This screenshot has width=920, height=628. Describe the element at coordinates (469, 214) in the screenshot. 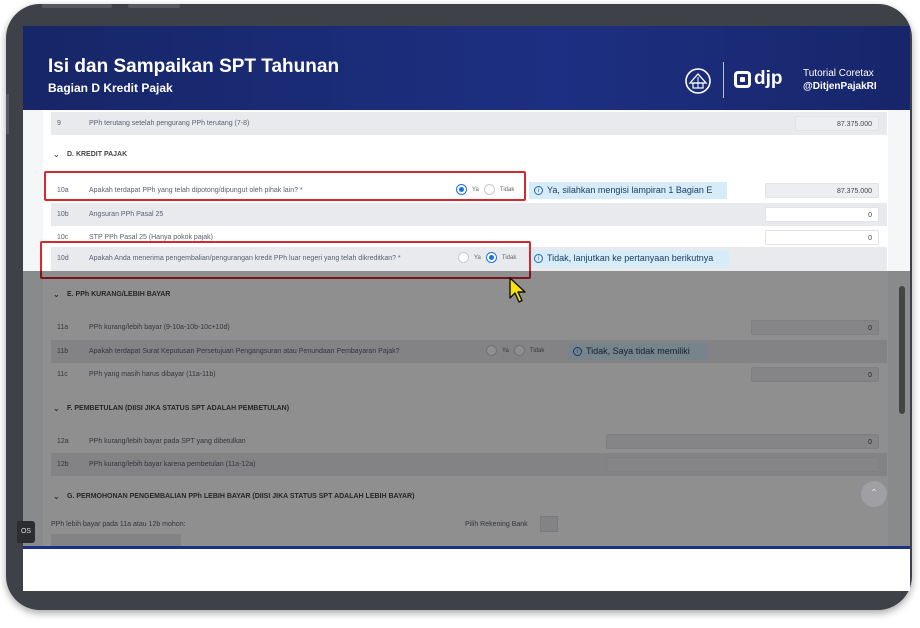

I see `table-row: 10b Angsuran PPh Pasal 25 0` at that location.